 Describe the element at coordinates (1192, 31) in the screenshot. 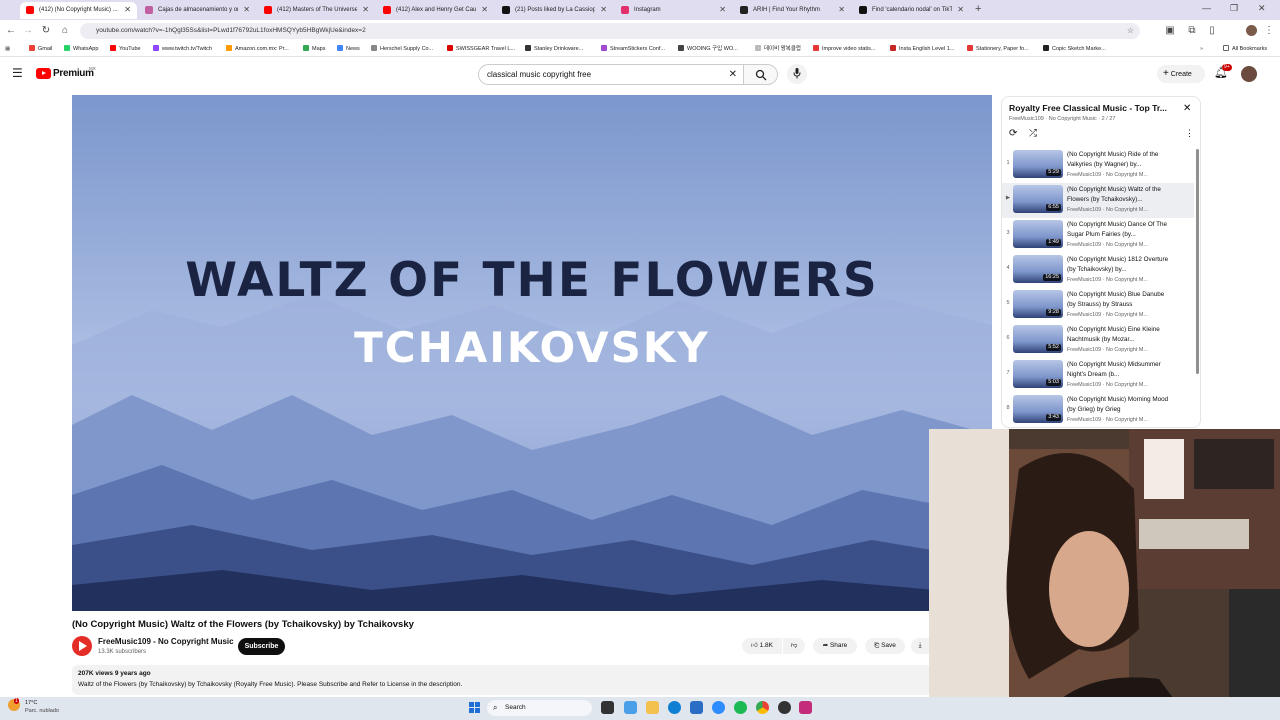

I see `extensions-puzzle-icon: ⧉` at that location.